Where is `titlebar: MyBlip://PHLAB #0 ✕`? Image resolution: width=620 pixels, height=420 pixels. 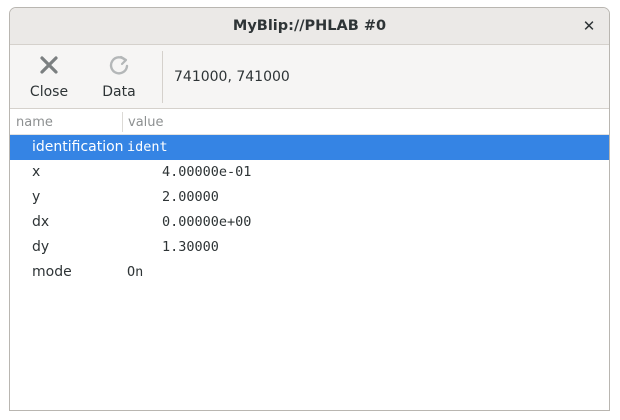
titlebar: MyBlip://PHLAB #0 ✕ is located at coordinates (309, 26).